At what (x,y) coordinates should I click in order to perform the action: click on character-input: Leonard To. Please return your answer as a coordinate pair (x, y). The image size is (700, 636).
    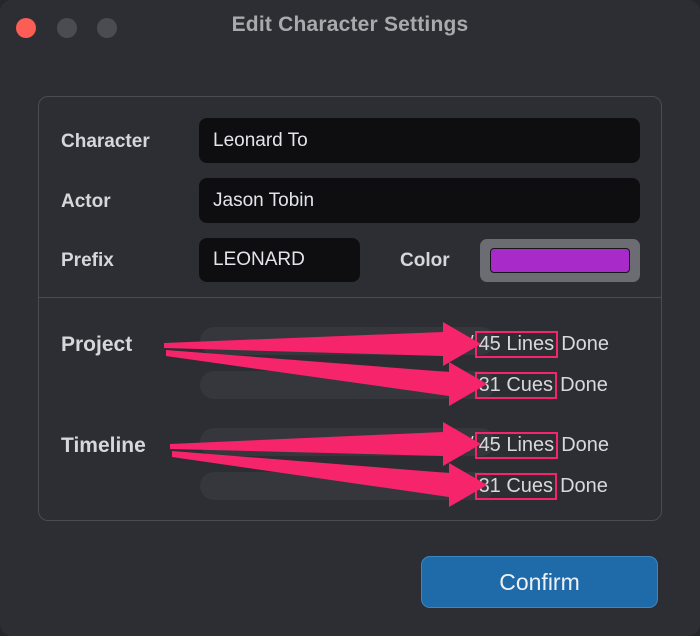
    Looking at the image, I should click on (419, 140).